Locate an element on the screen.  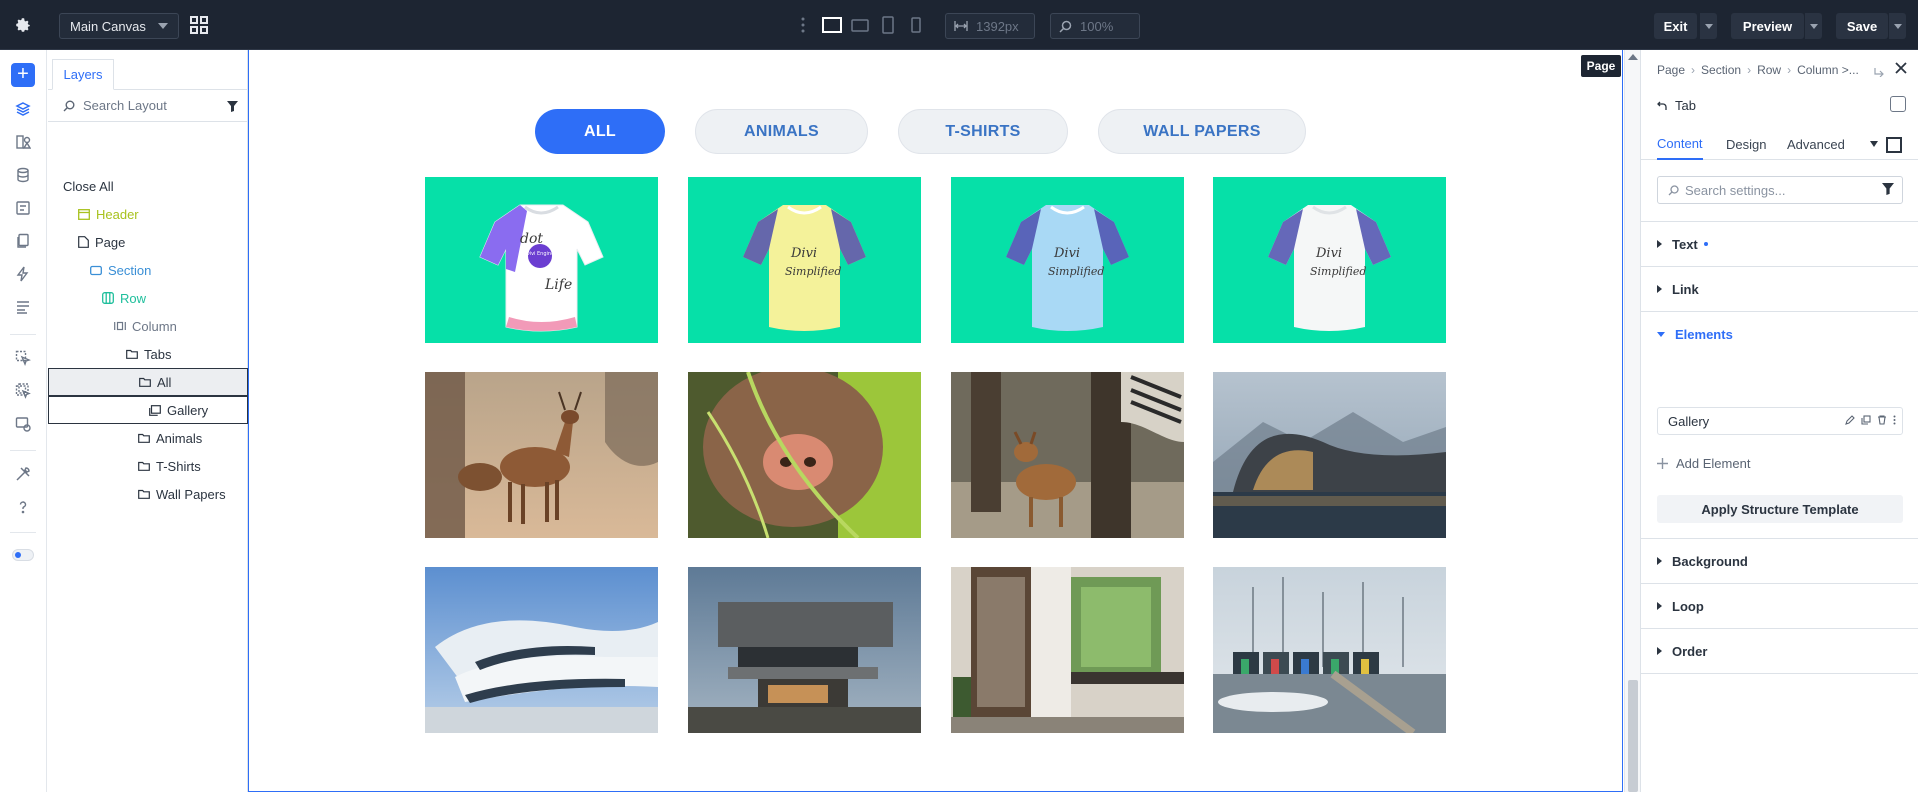
help-icon is located at coordinates (23, 507).